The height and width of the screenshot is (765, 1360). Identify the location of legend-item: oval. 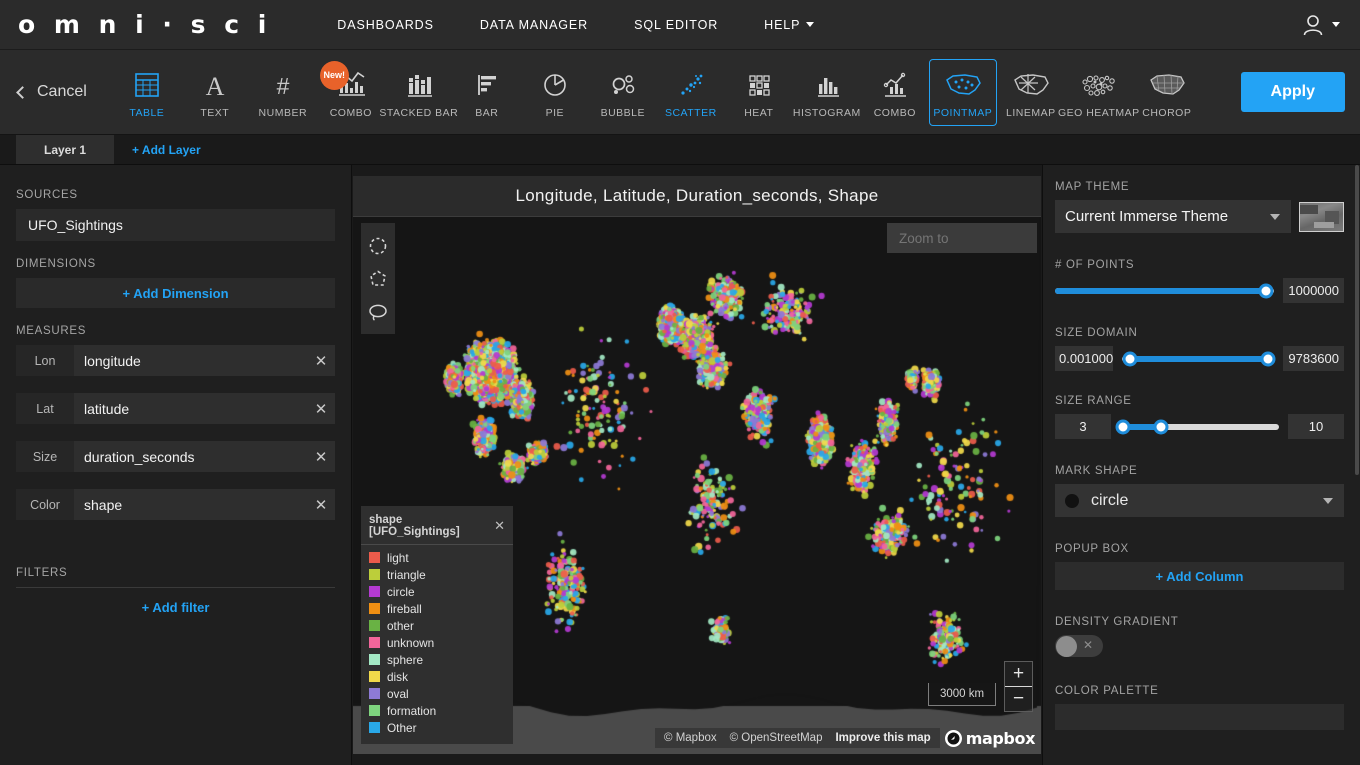
(437, 693).